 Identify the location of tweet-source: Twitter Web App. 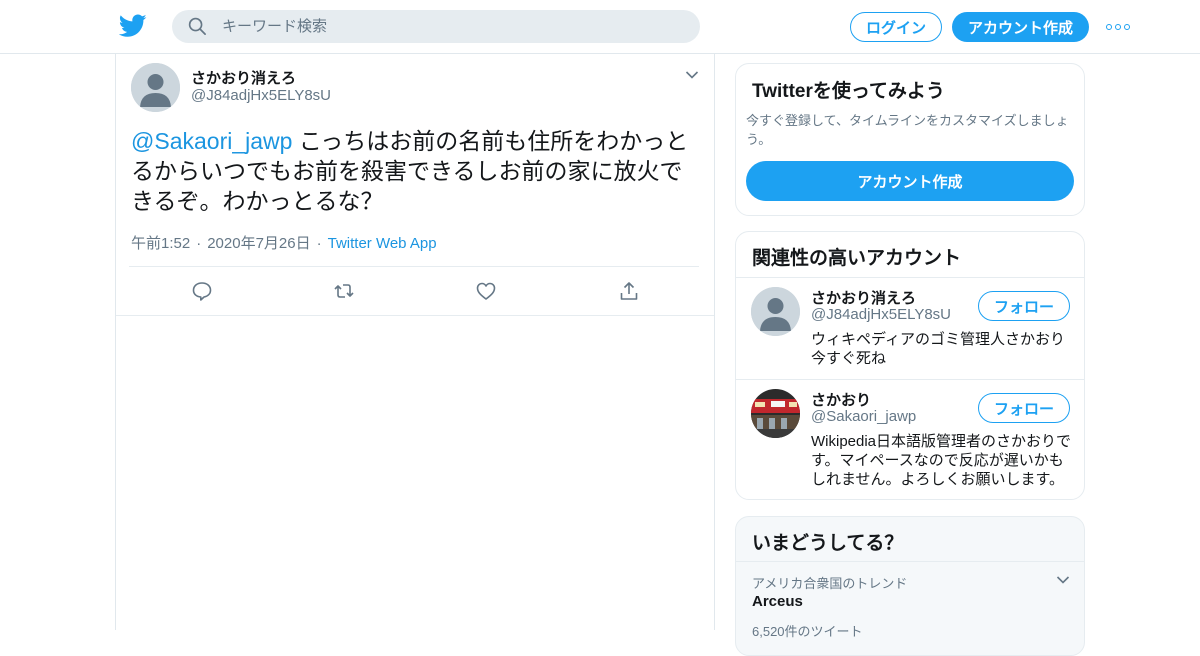
(382, 243).